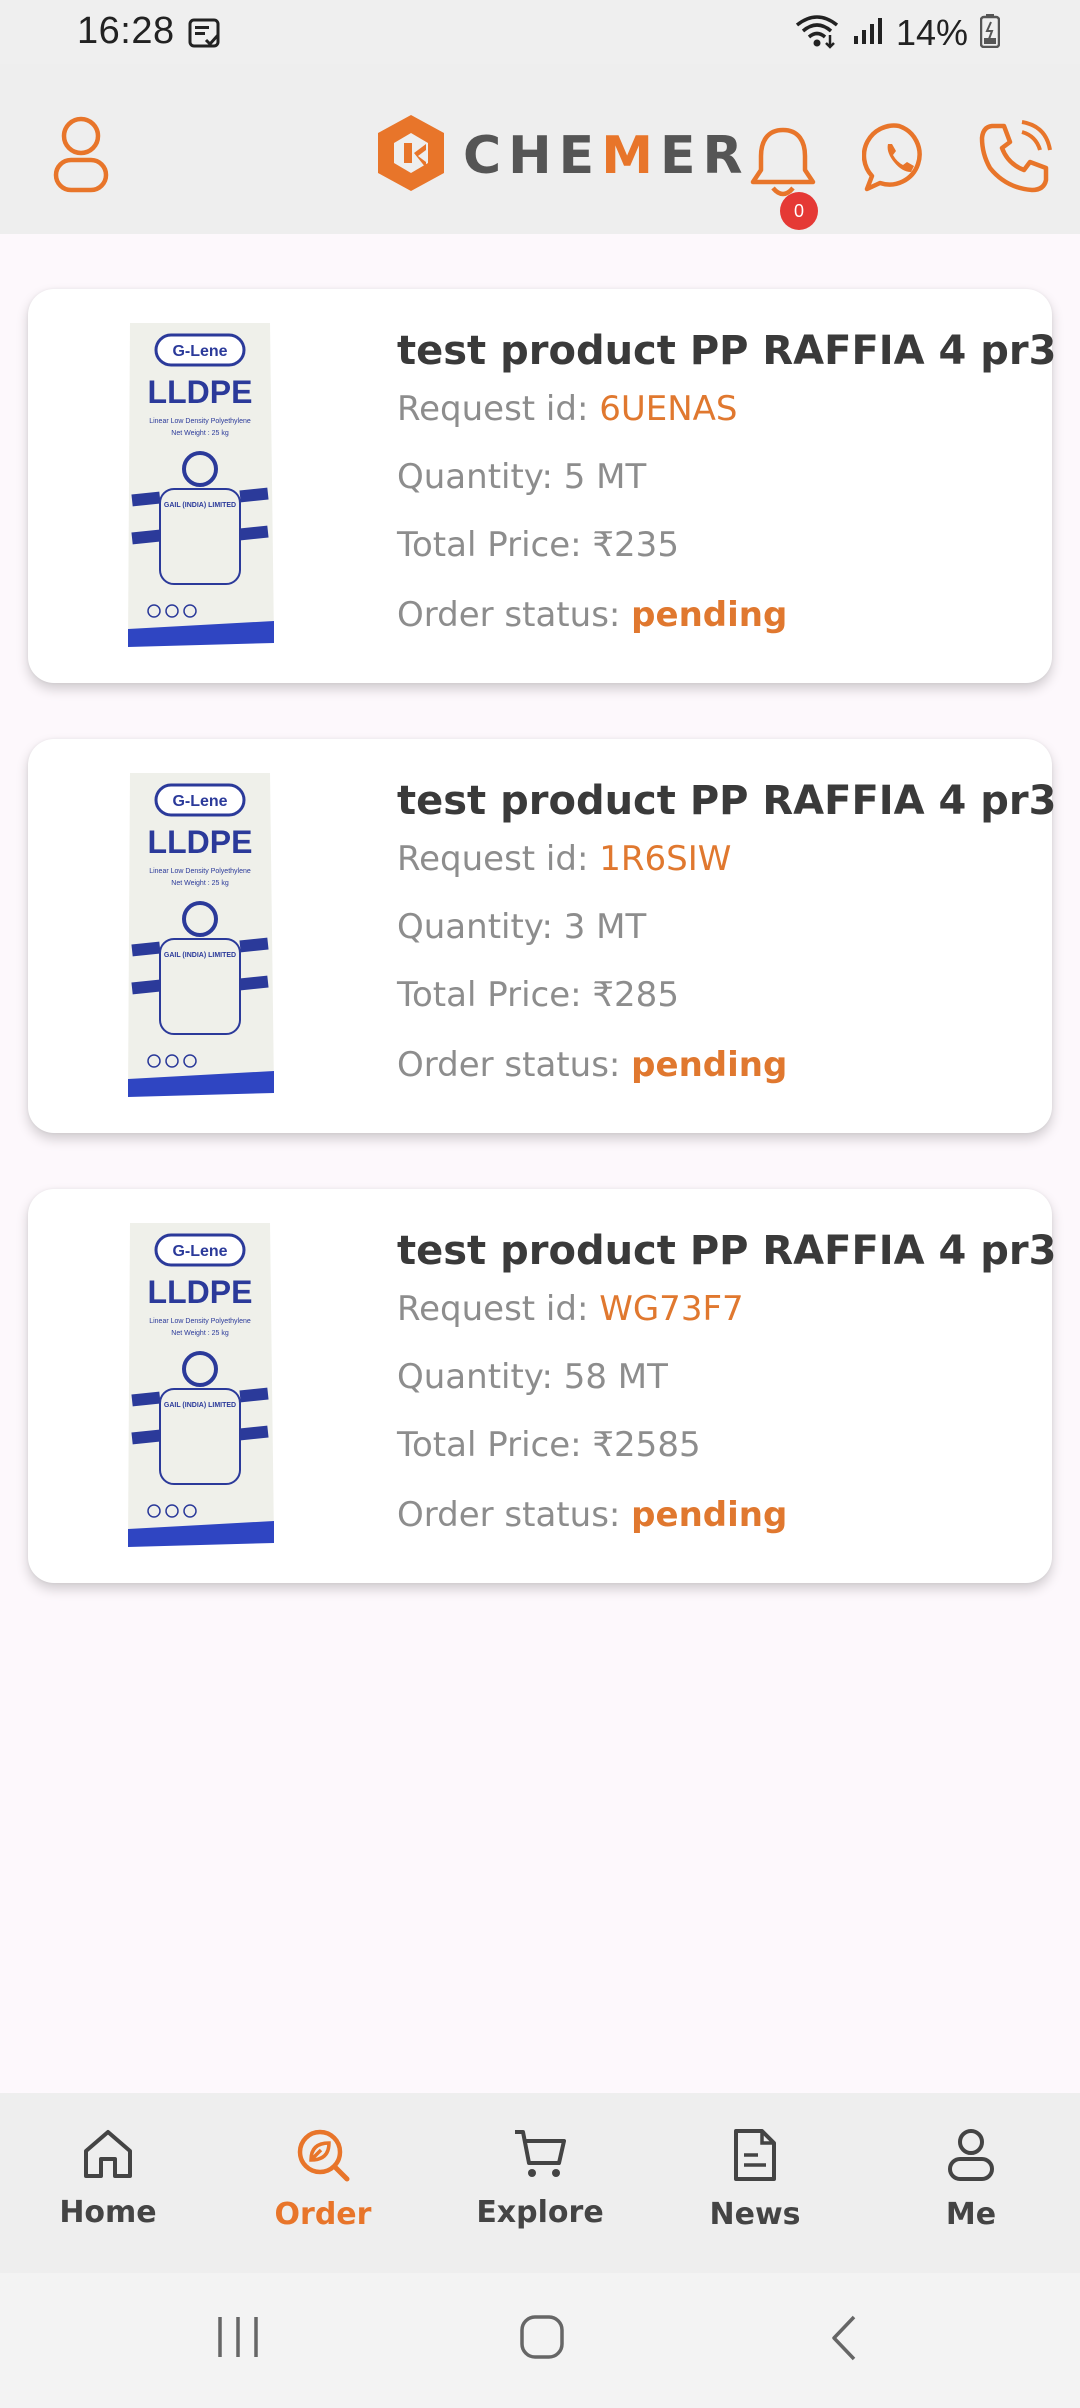 The height and width of the screenshot is (2408, 1080). I want to click on brand-text-prefix: CHE, so click(532, 156).